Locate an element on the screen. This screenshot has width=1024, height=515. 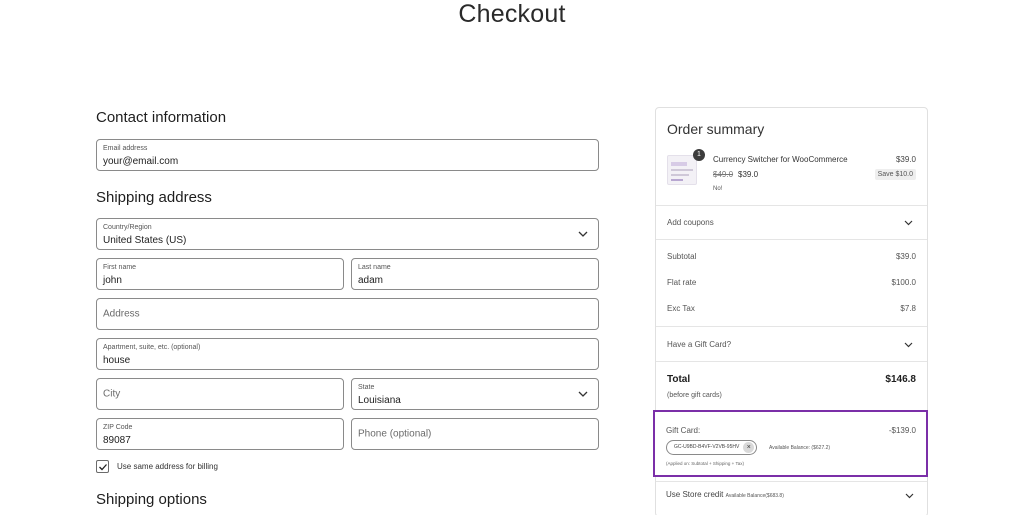
address-field: Address is located at coordinates (347, 314).